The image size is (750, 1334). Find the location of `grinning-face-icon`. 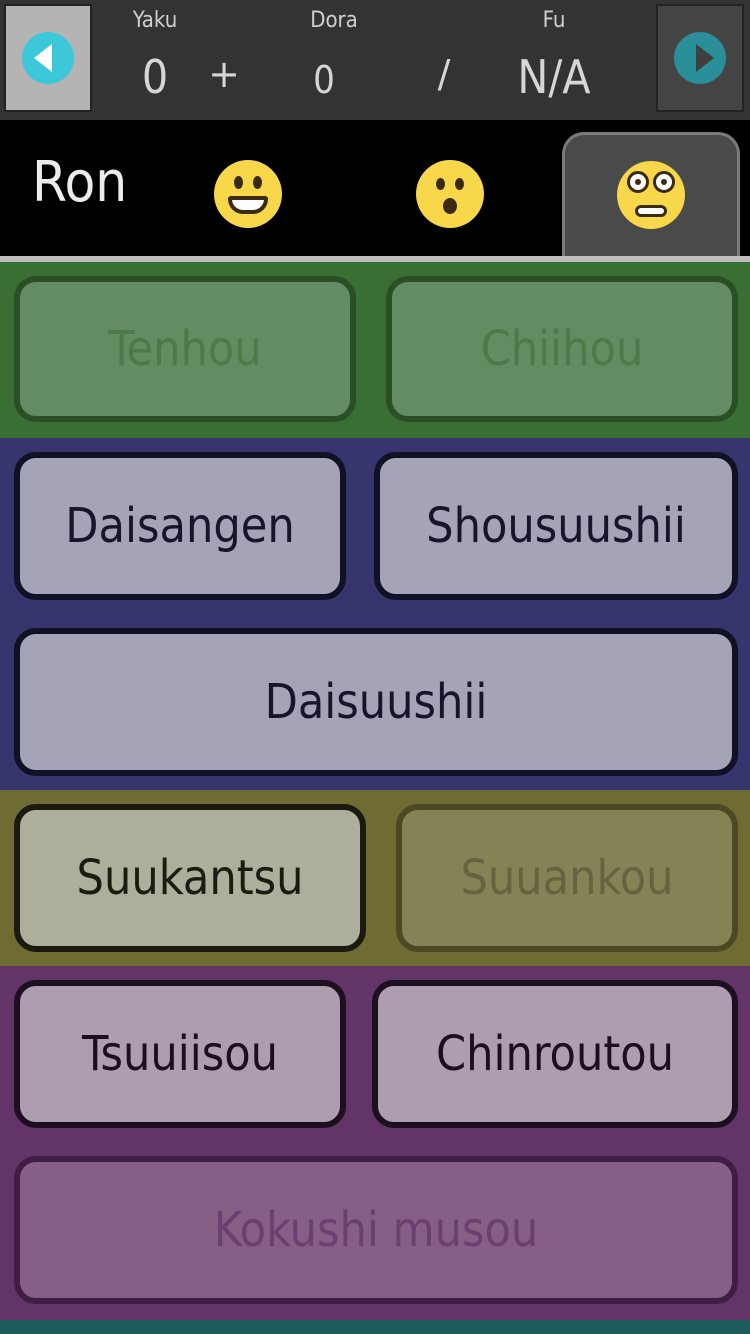

grinning-face-icon is located at coordinates (248, 194).